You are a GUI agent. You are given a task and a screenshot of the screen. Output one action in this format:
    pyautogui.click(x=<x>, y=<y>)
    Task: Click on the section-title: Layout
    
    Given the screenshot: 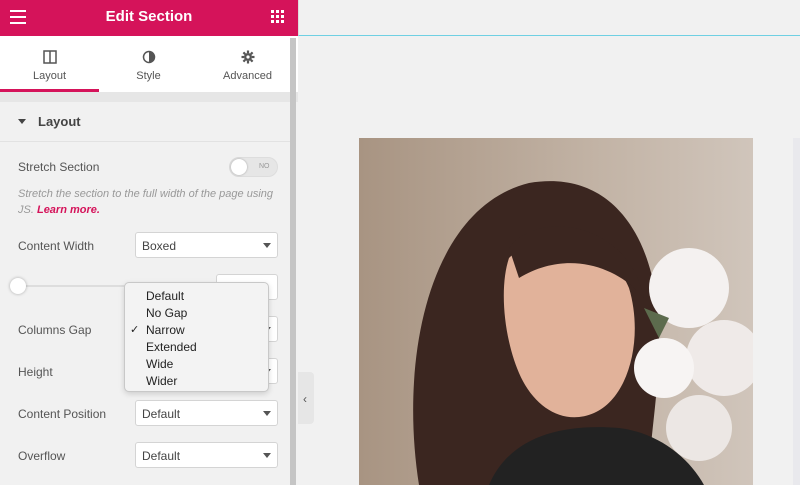 What is the action you would take?
    pyautogui.click(x=59, y=121)
    